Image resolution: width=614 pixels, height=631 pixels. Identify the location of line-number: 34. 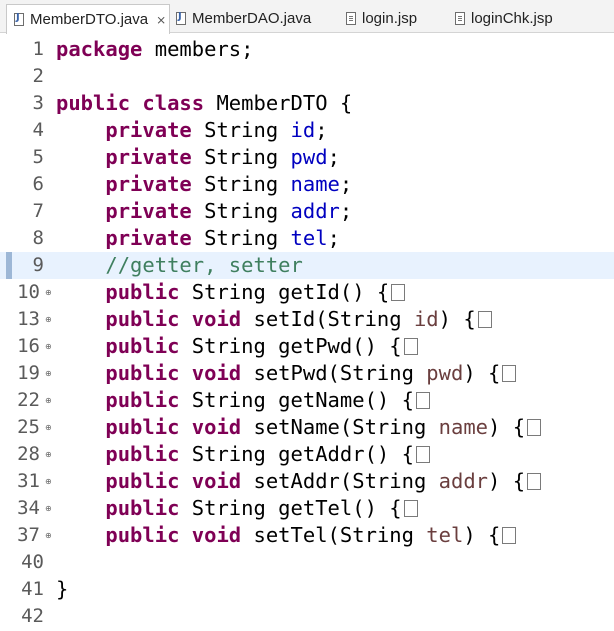
(28, 508).